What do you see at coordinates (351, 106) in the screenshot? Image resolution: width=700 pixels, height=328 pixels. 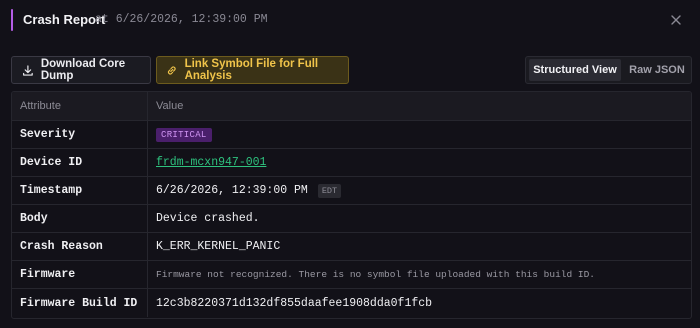 I see `table-header-row: Attribute Value` at bounding box center [351, 106].